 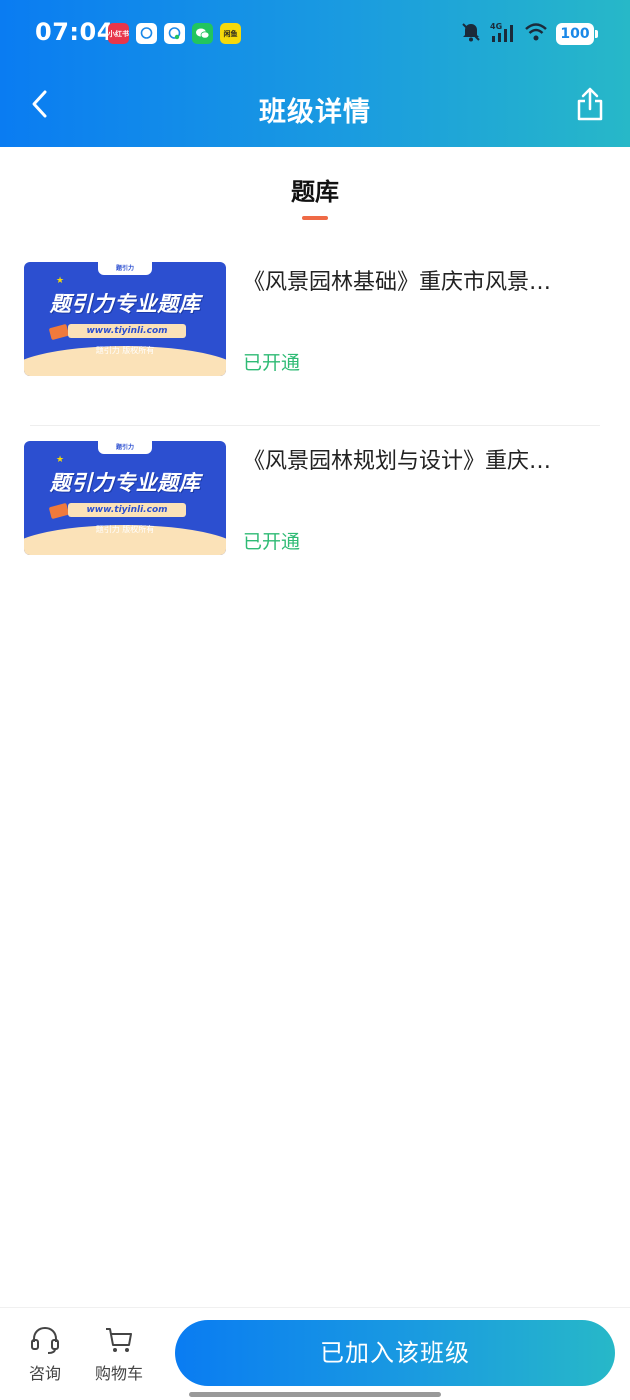 I want to click on nav-bar: 班级详情, so click(x=315, y=108).